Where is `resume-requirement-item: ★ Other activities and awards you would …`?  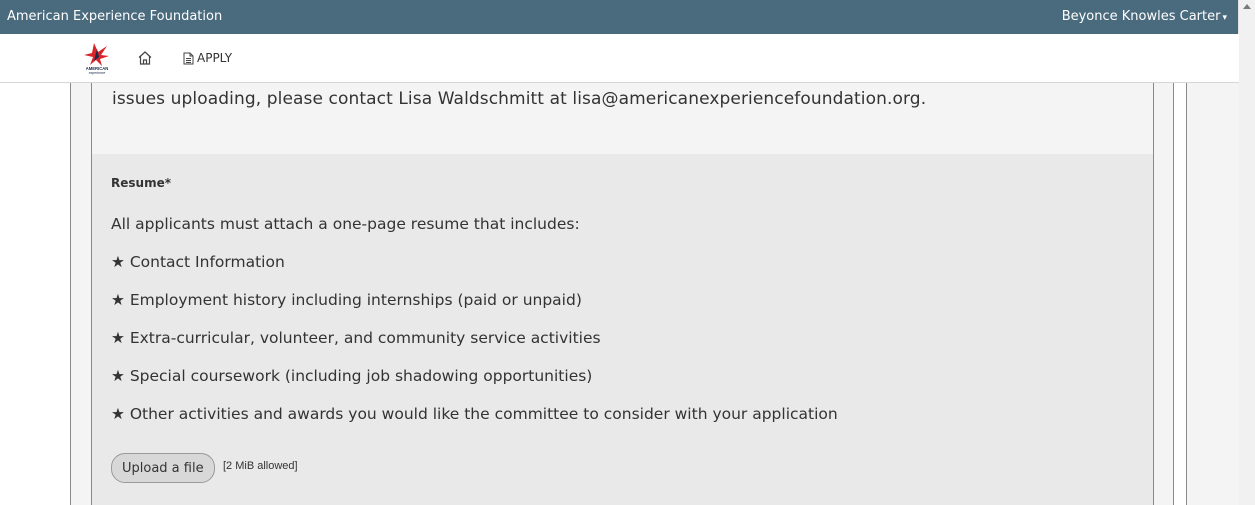
resume-requirement-item: ★ Other activities and awards you would … is located at coordinates (474, 414).